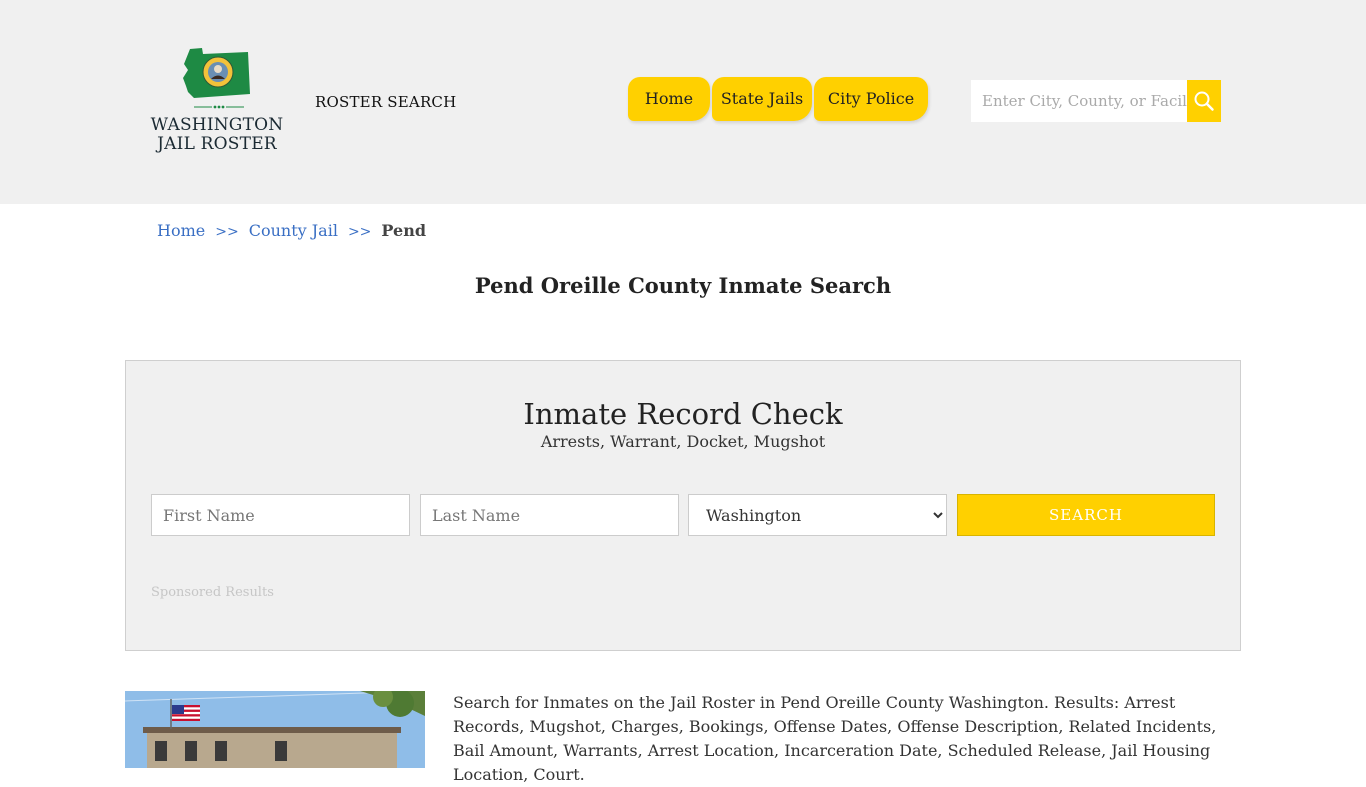 The image size is (1366, 787). What do you see at coordinates (683, 414) in the screenshot?
I see `record-check-title: Inmate Record Check` at bounding box center [683, 414].